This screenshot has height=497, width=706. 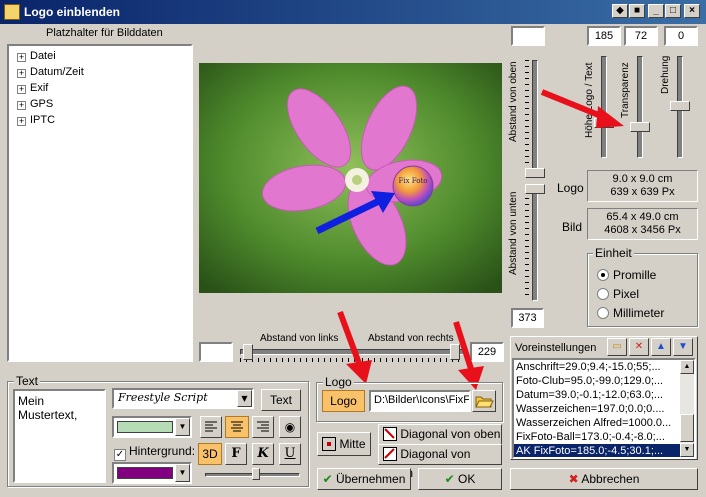 I want to click on font-select: Freestyle Script ▼, so click(x=183, y=398).